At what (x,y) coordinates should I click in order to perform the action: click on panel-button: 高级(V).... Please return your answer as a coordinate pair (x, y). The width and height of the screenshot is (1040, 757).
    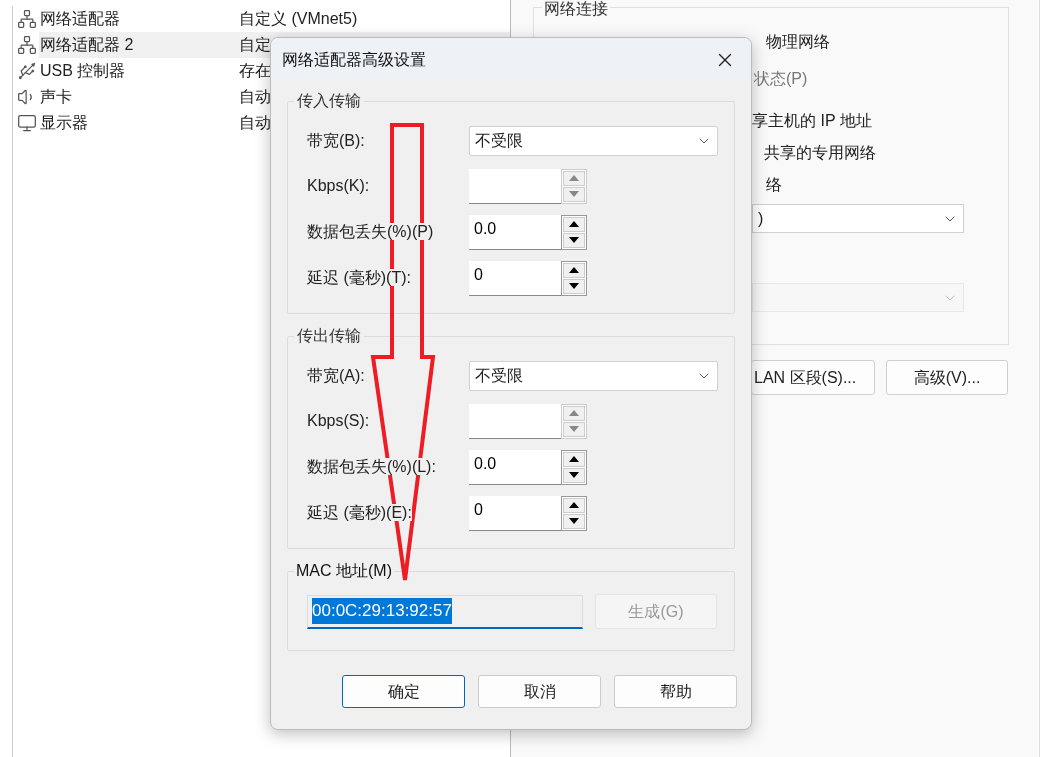
    Looking at the image, I should click on (947, 377).